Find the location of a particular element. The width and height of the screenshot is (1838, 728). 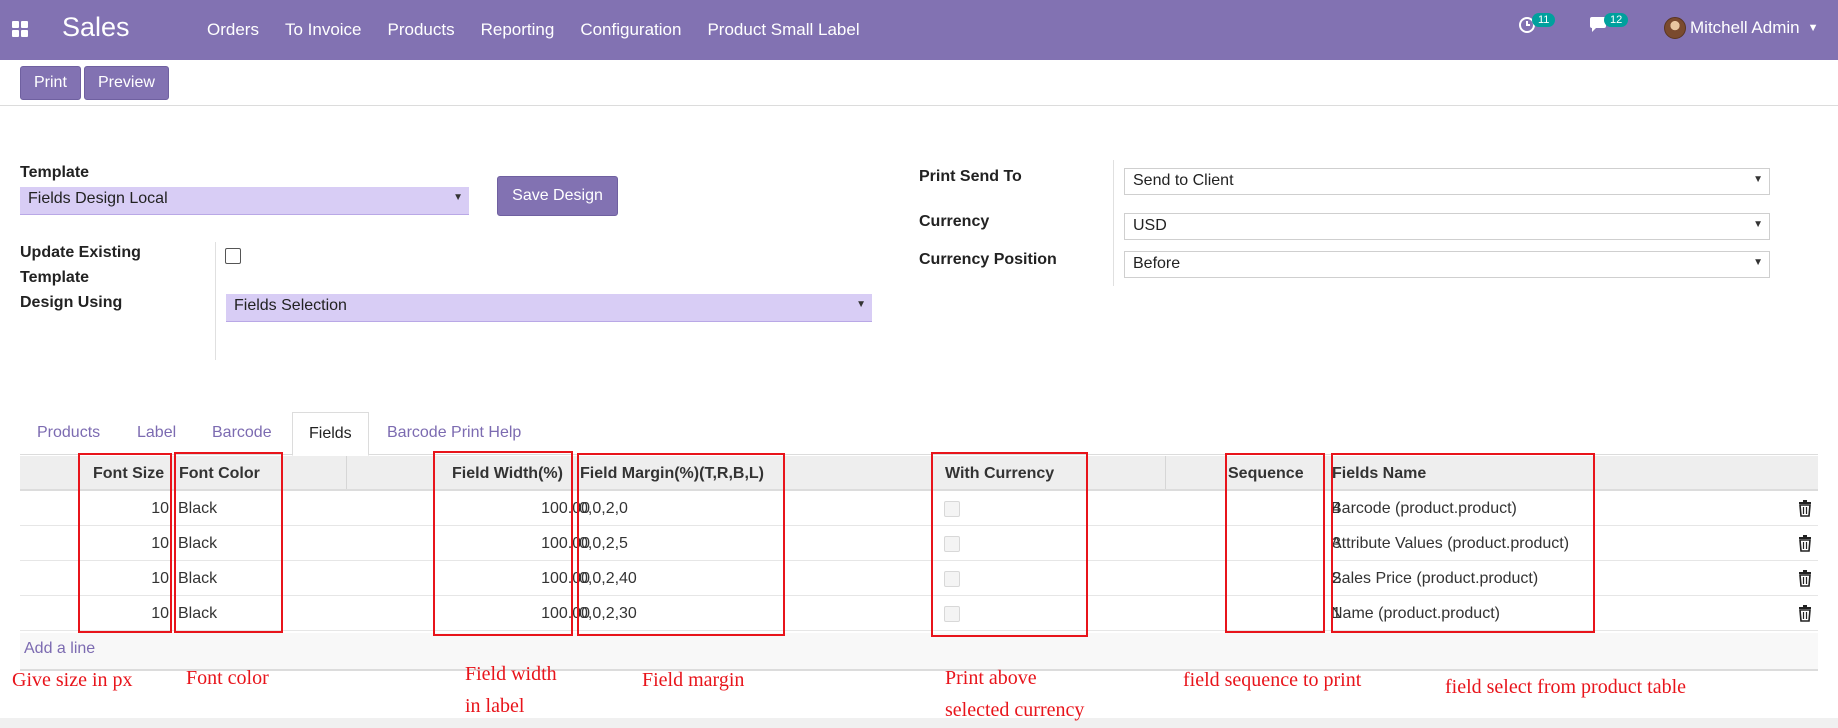

page-bottom-strip is located at coordinates (919, 723).